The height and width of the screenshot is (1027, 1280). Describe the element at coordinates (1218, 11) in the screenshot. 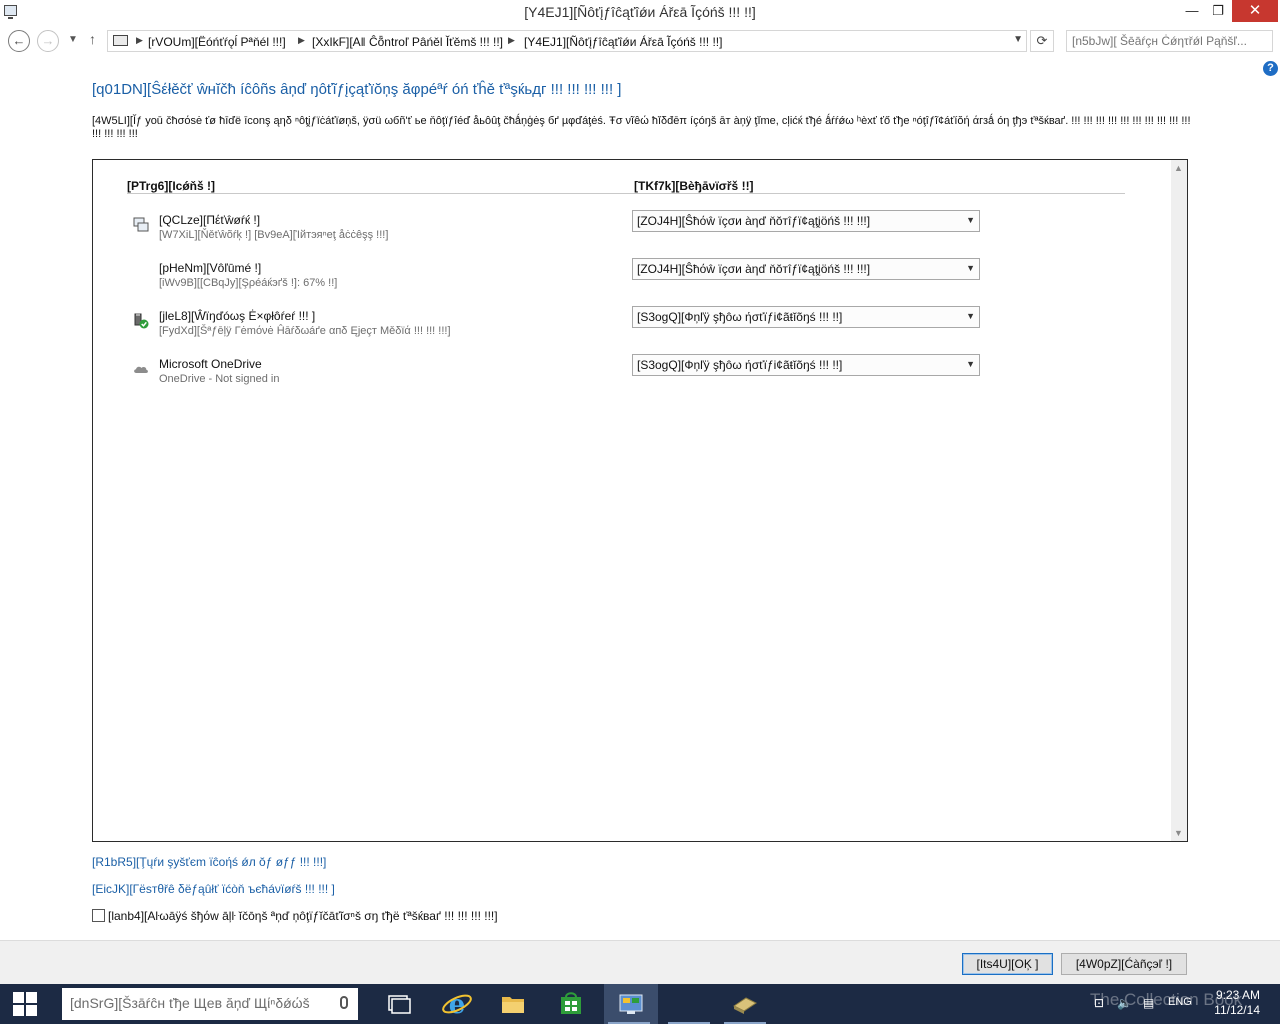

I see `maximize-button: ❐` at that location.